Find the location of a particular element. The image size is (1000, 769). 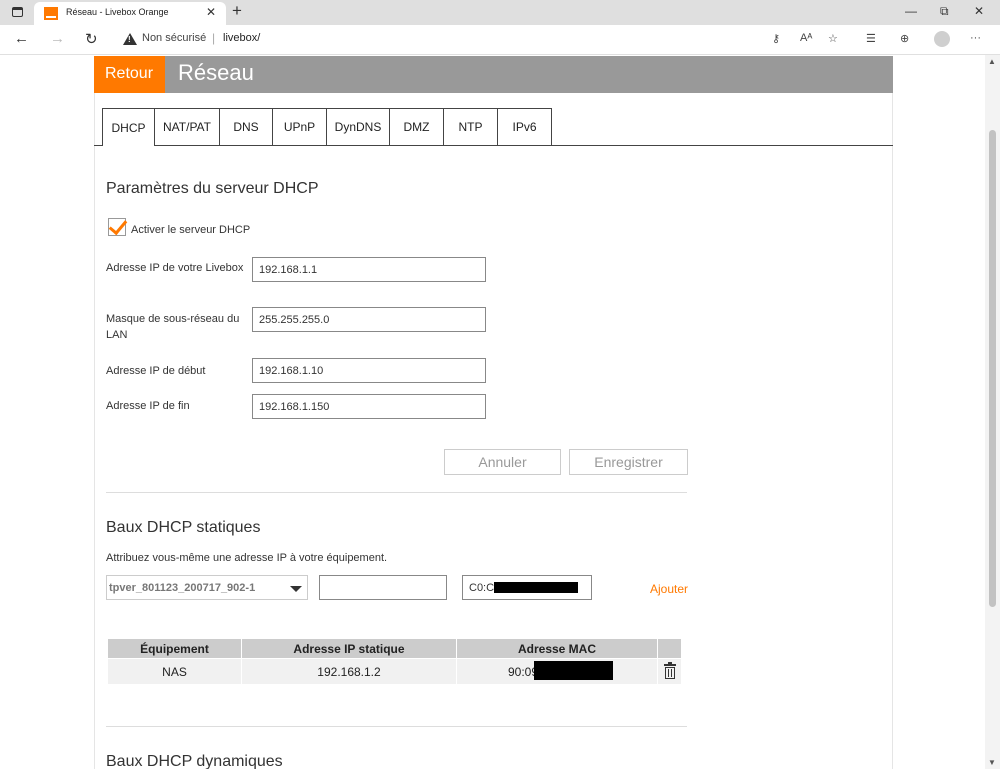

livebox-ip-input is located at coordinates (369, 269).